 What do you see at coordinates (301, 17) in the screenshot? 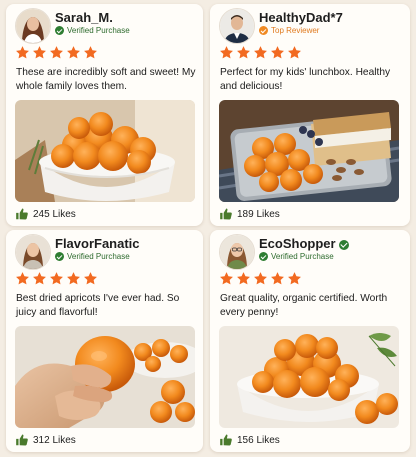
I see `username: HealthyDad*7` at bounding box center [301, 17].